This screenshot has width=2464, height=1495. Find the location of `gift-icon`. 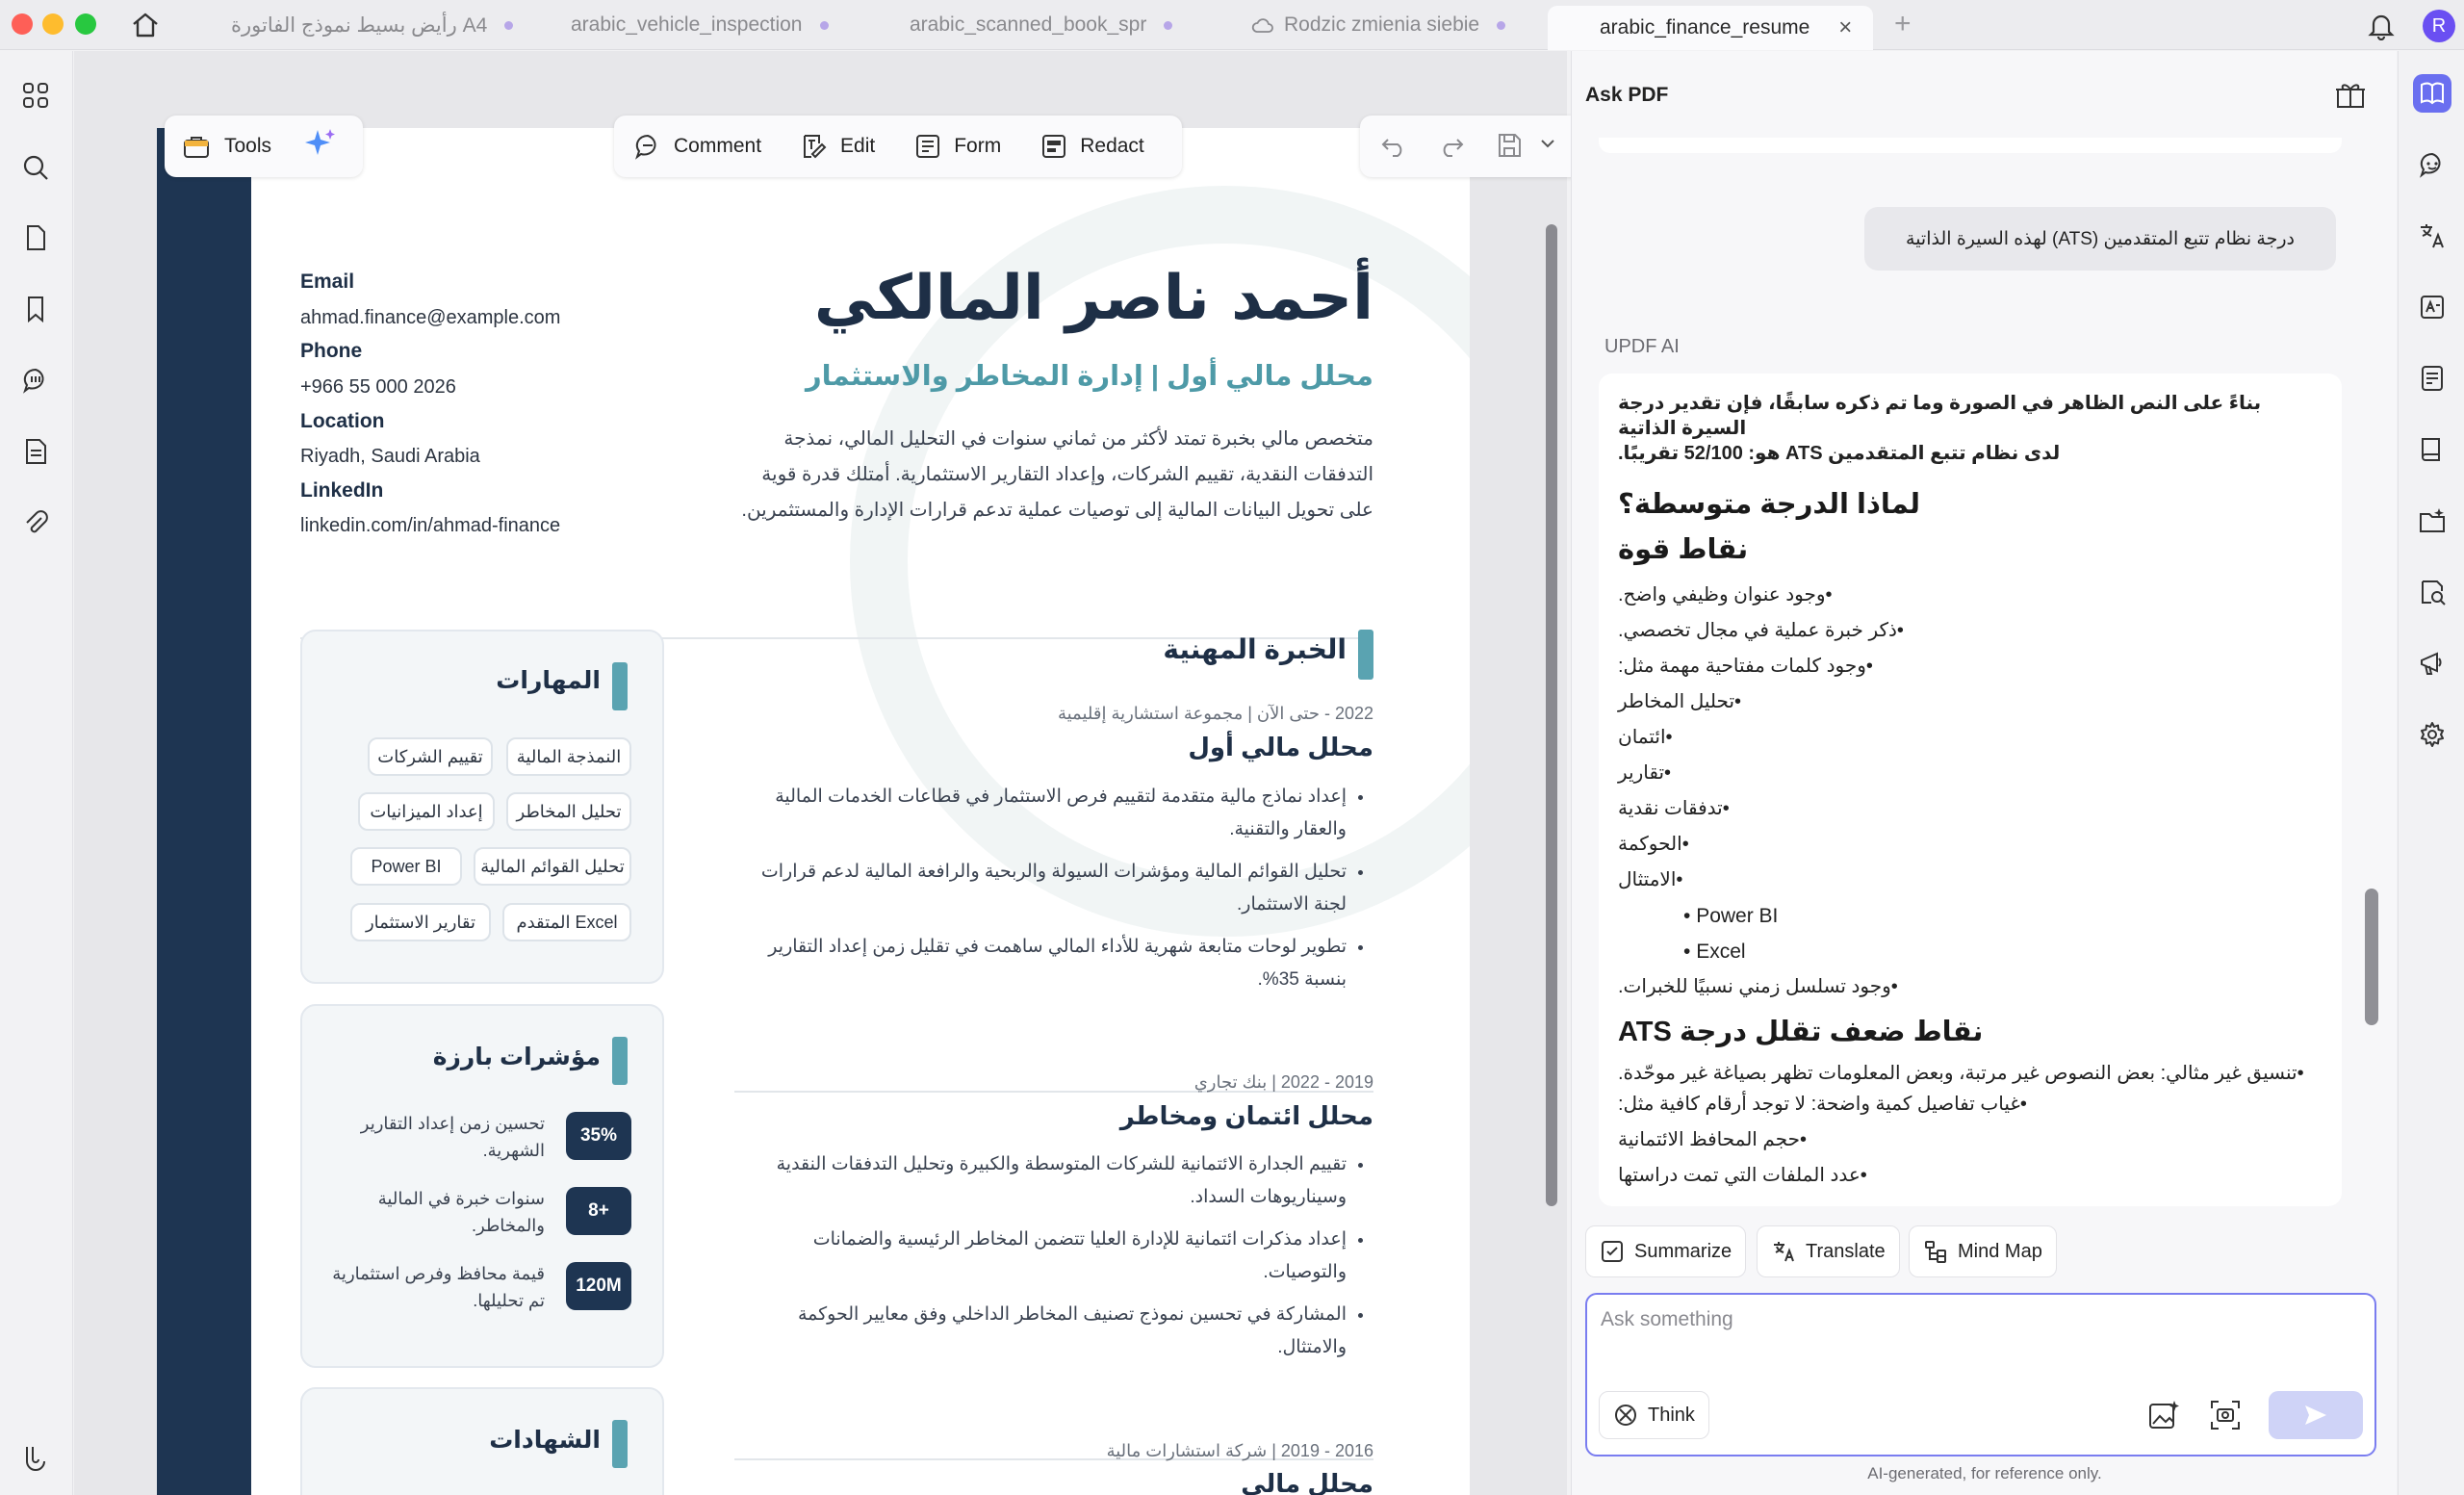

gift-icon is located at coordinates (2350, 97).